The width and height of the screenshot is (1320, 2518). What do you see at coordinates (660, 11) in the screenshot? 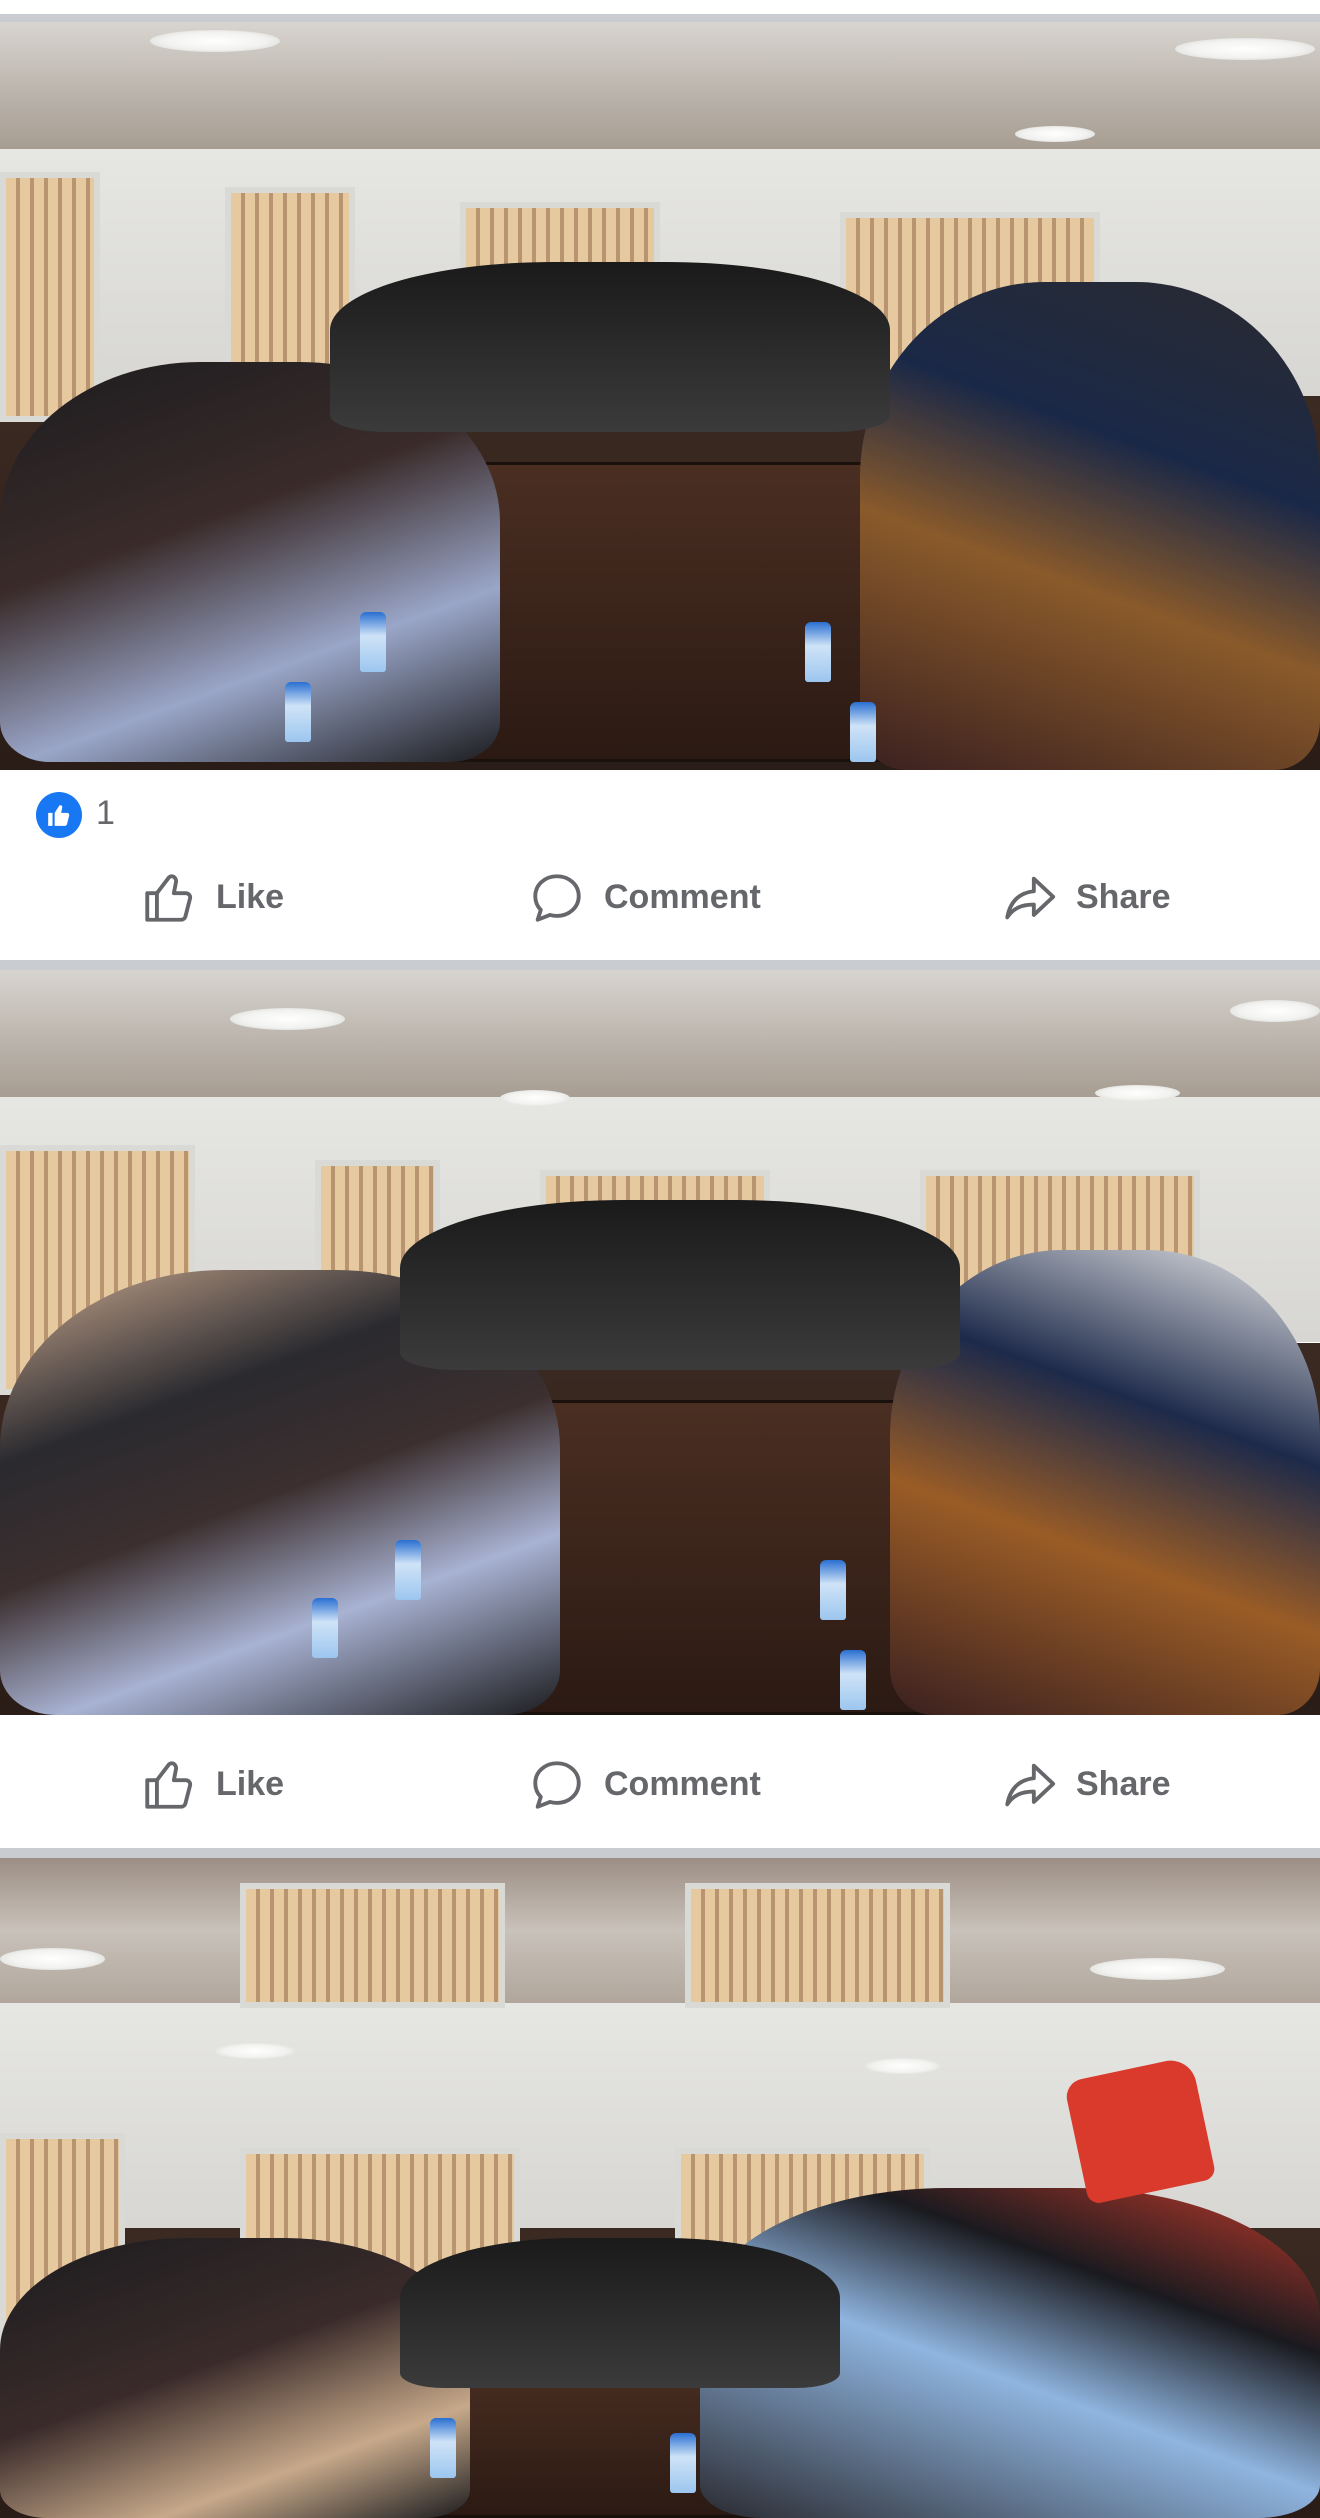
I see `top-separator` at bounding box center [660, 11].